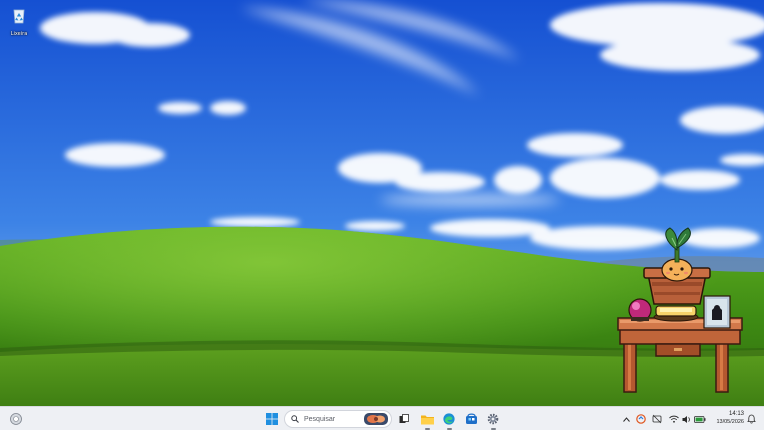 The image size is (764, 430). I want to click on clock-time: 14:13, so click(736, 414).